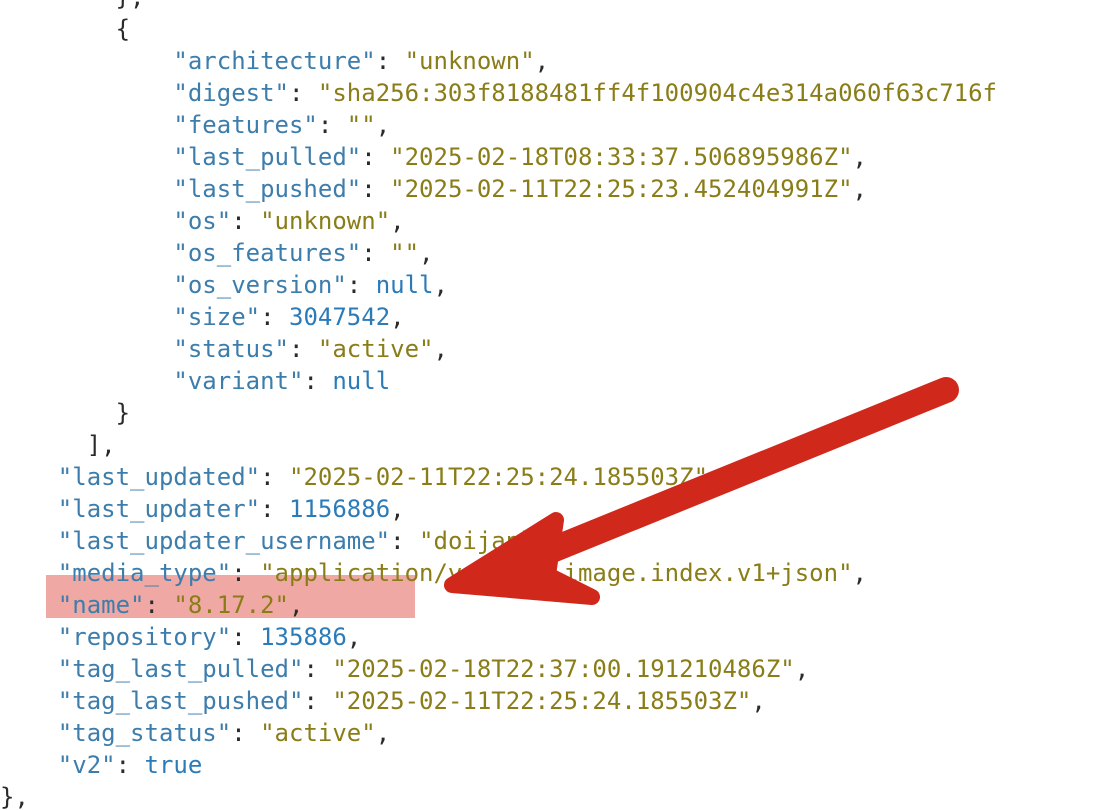 This screenshot has width=1112, height=810. I want to click on json-number-value: 1156886, so click(340, 509).